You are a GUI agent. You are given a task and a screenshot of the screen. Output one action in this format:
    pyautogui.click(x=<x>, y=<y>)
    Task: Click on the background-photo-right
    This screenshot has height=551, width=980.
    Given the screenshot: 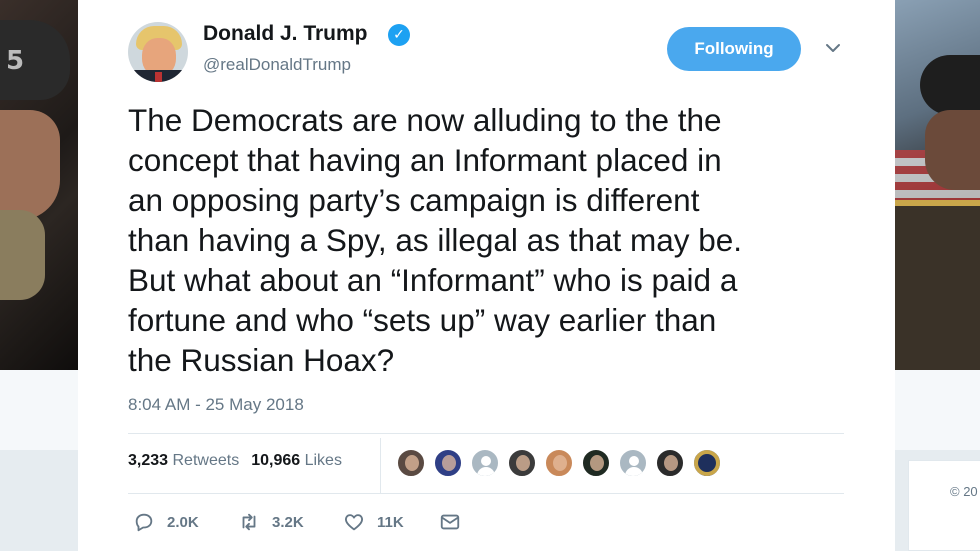 What is the action you would take?
    pyautogui.click(x=937, y=185)
    